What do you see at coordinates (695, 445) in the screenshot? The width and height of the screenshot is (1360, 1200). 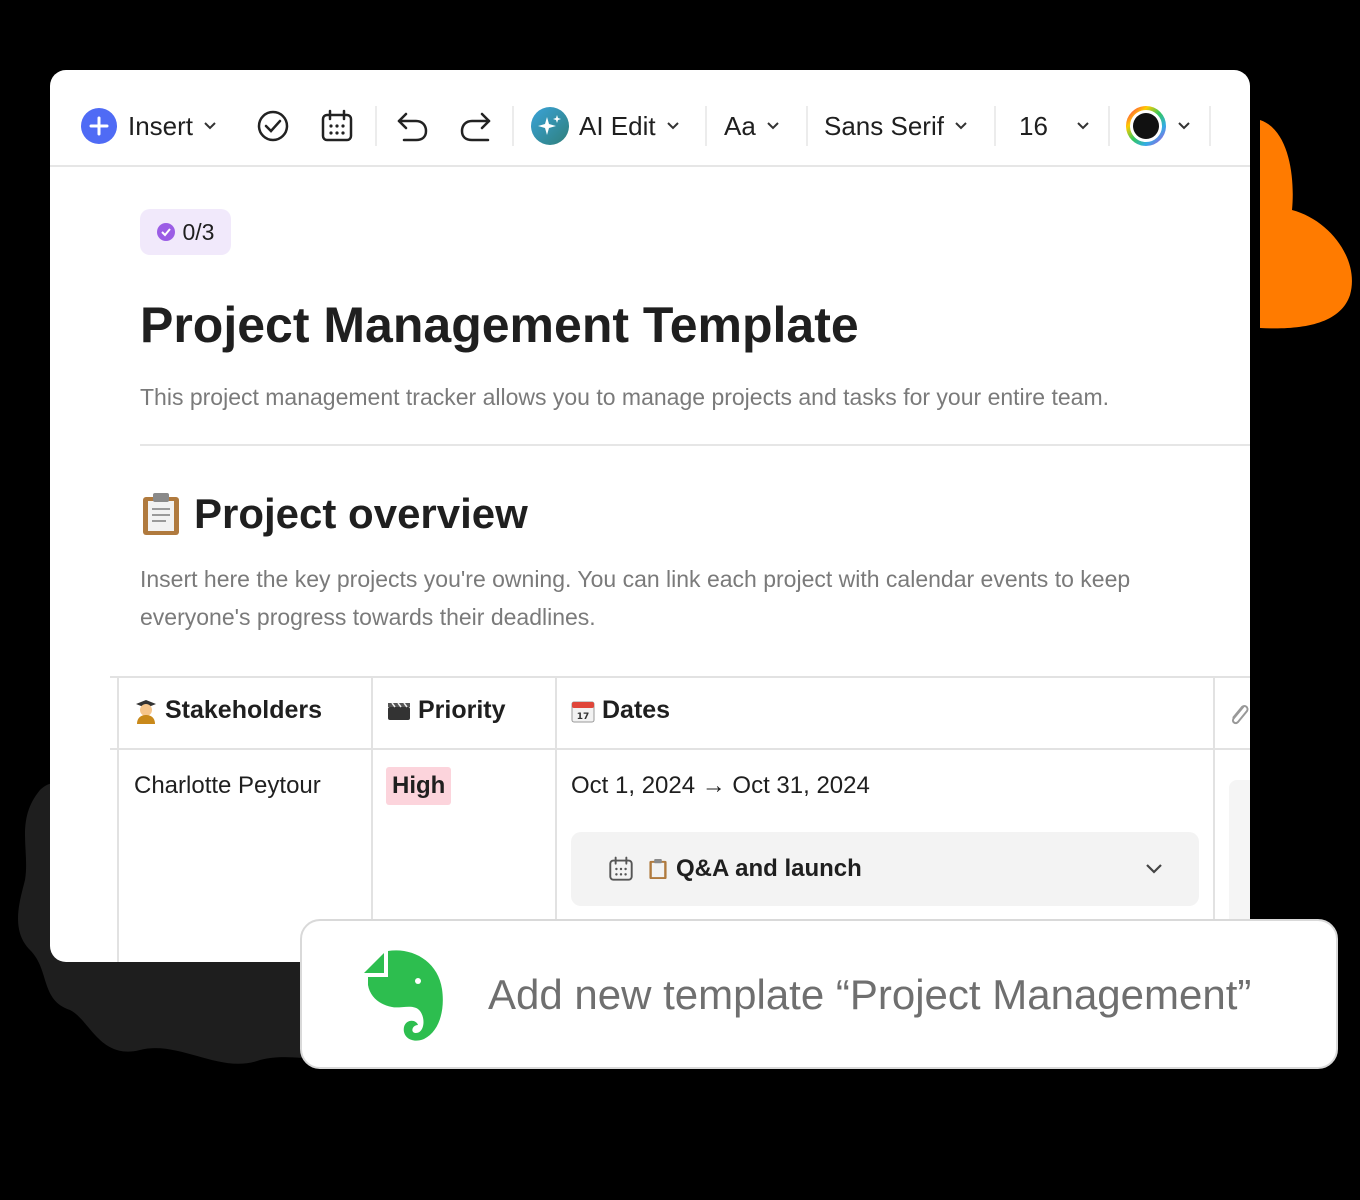 I see `divider` at bounding box center [695, 445].